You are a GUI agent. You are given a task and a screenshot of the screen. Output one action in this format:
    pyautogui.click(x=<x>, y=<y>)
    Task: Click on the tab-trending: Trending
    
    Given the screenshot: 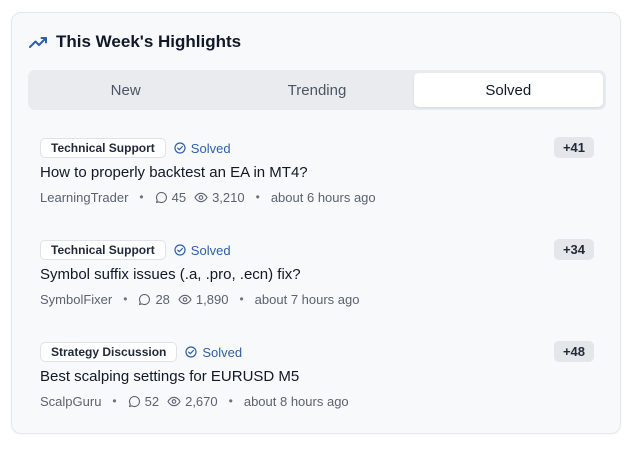 What is the action you would take?
    pyautogui.click(x=316, y=90)
    